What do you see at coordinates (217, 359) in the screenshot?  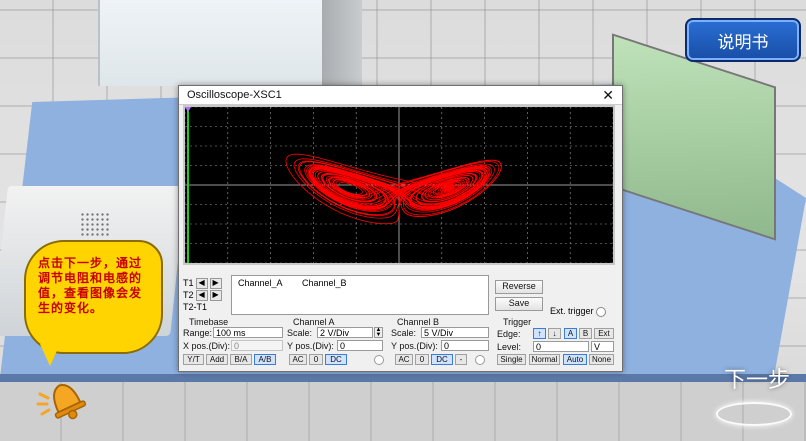 I see `mode-add-button: Add` at bounding box center [217, 359].